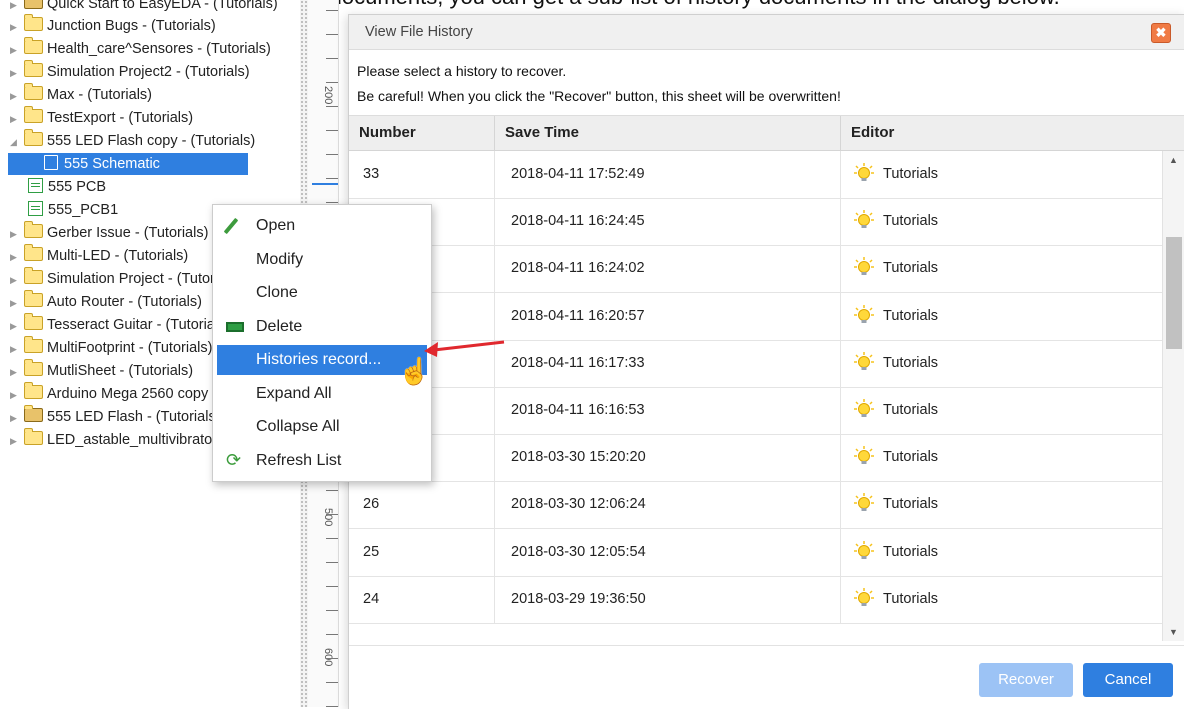  Describe the element at coordinates (118, 256) in the screenshot. I see `tree-item-label: Multi-LED - (Tutorials)` at that location.